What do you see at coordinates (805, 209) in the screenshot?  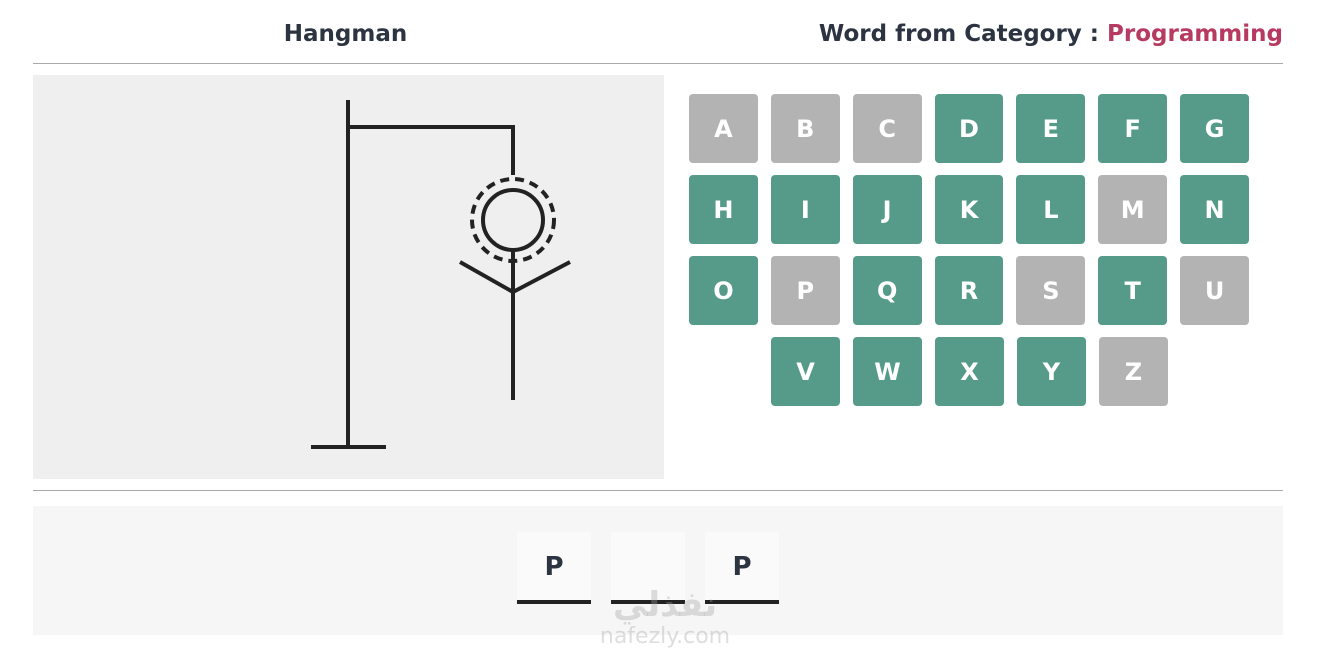 I see `letter-key-i: I` at bounding box center [805, 209].